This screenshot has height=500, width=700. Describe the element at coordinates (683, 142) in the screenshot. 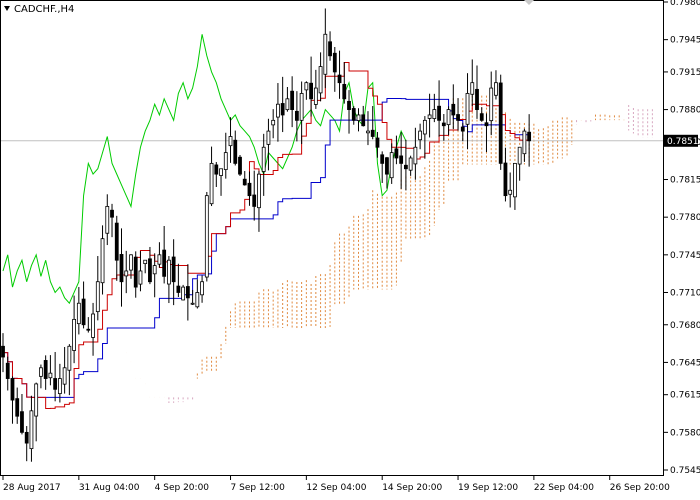

I see `current-price-label: 0.7851` at that location.